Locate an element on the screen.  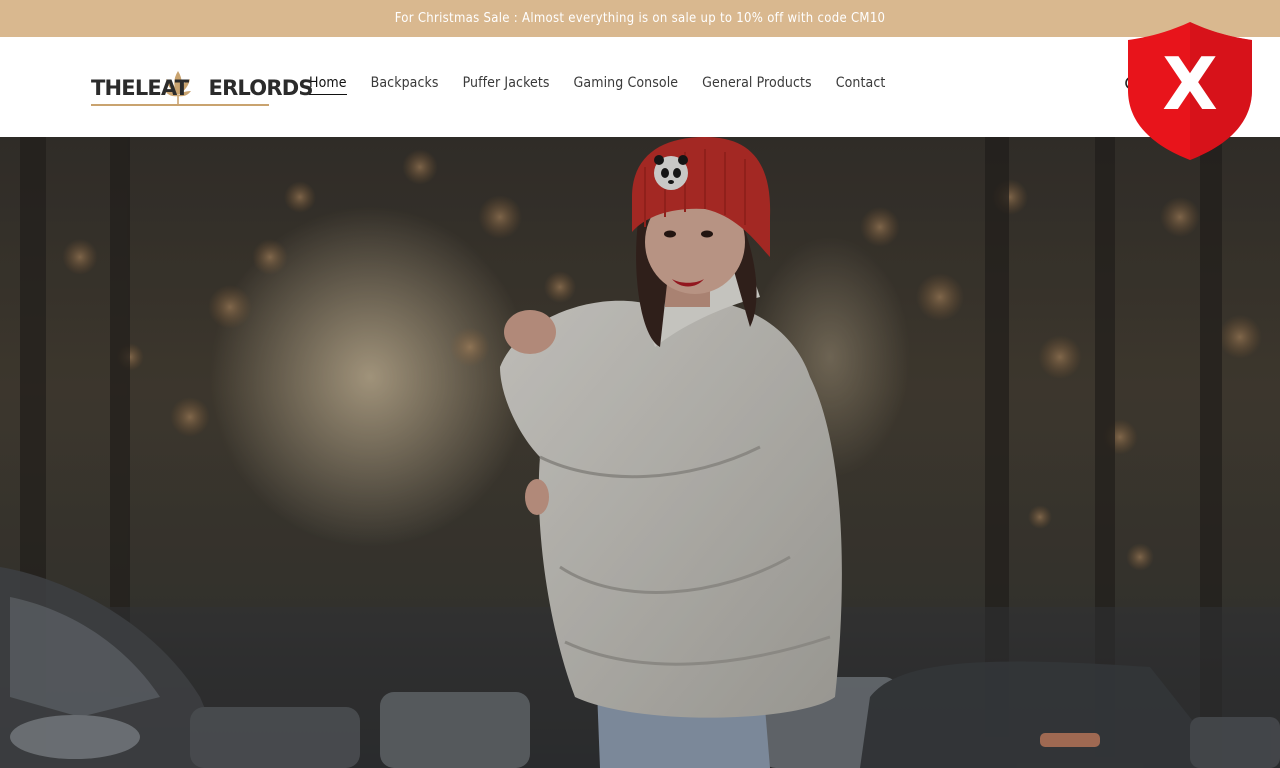
nav-general-products: General Products is located at coordinates (757, 85).